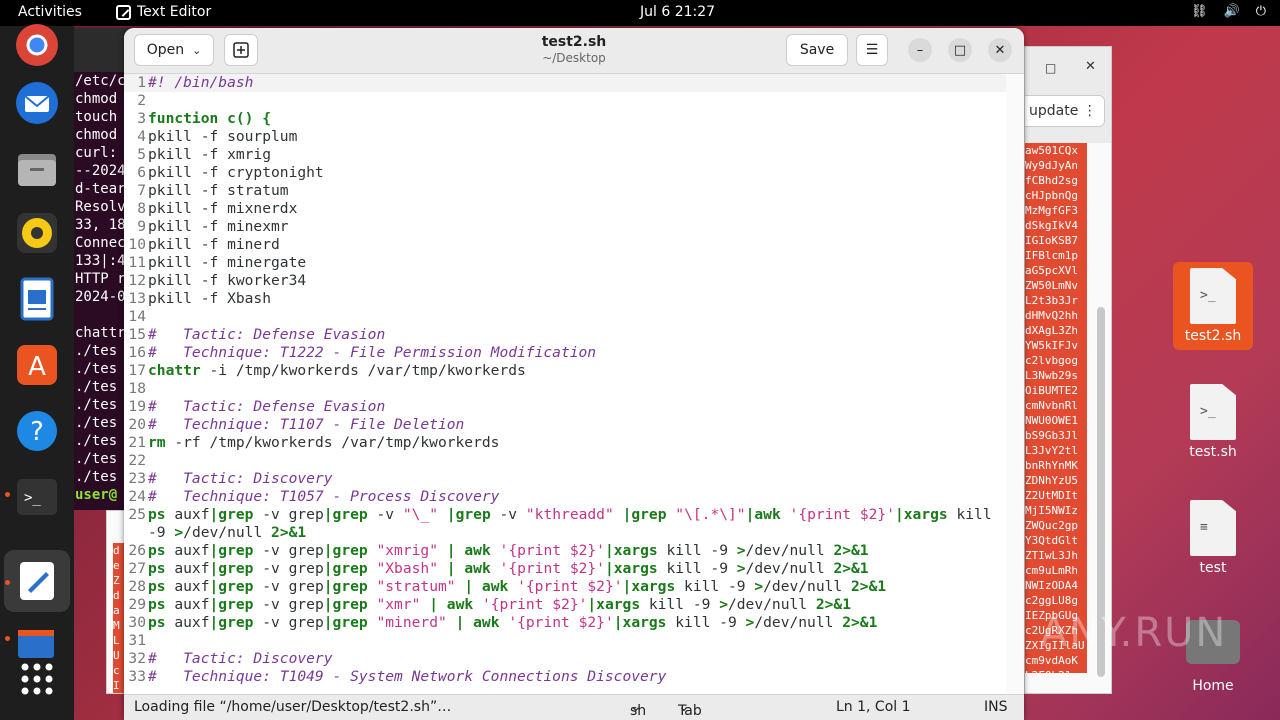 The image size is (1280, 720). What do you see at coordinates (1065, 111) in the screenshot?
I see `update-button: update ⋮` at bounding box center [1065, 111].